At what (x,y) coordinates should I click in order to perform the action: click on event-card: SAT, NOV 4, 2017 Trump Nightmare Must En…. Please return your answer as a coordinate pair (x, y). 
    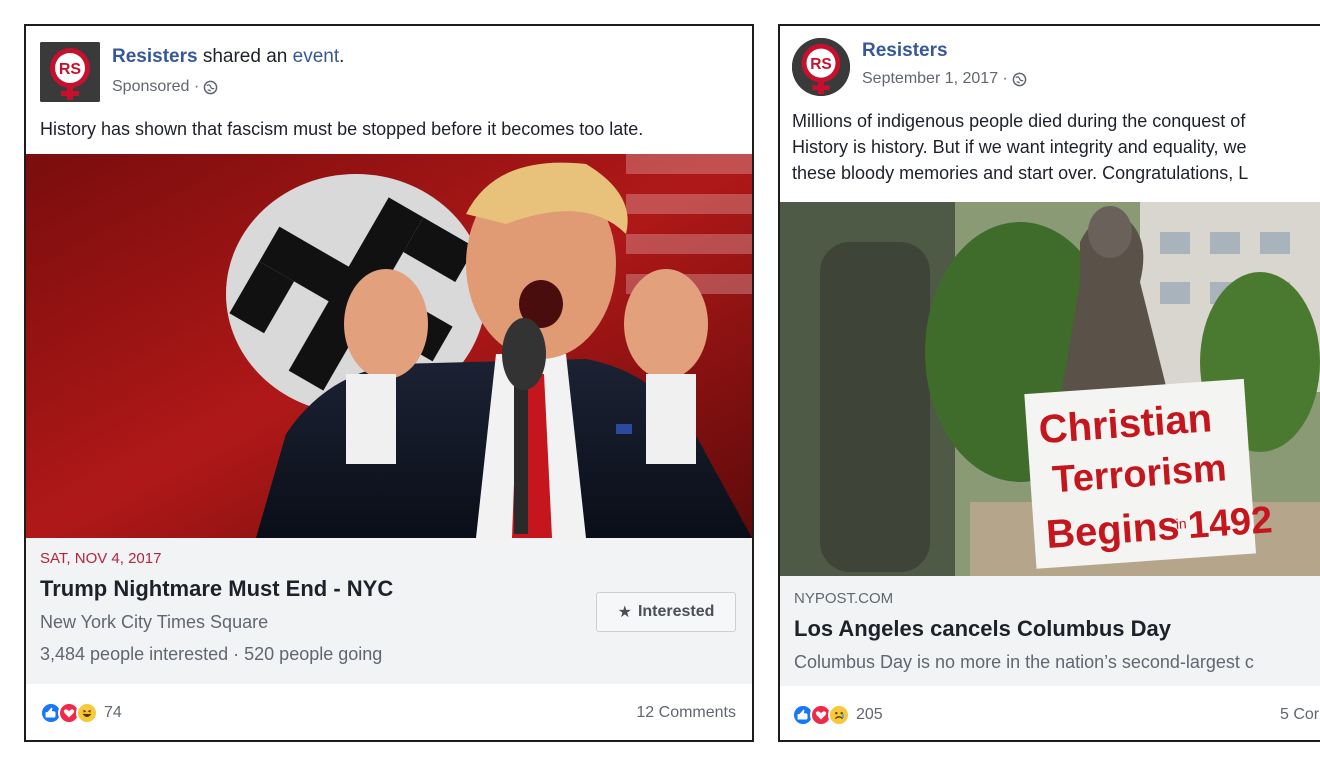
    Looking at the image, I should click on (389, 611).